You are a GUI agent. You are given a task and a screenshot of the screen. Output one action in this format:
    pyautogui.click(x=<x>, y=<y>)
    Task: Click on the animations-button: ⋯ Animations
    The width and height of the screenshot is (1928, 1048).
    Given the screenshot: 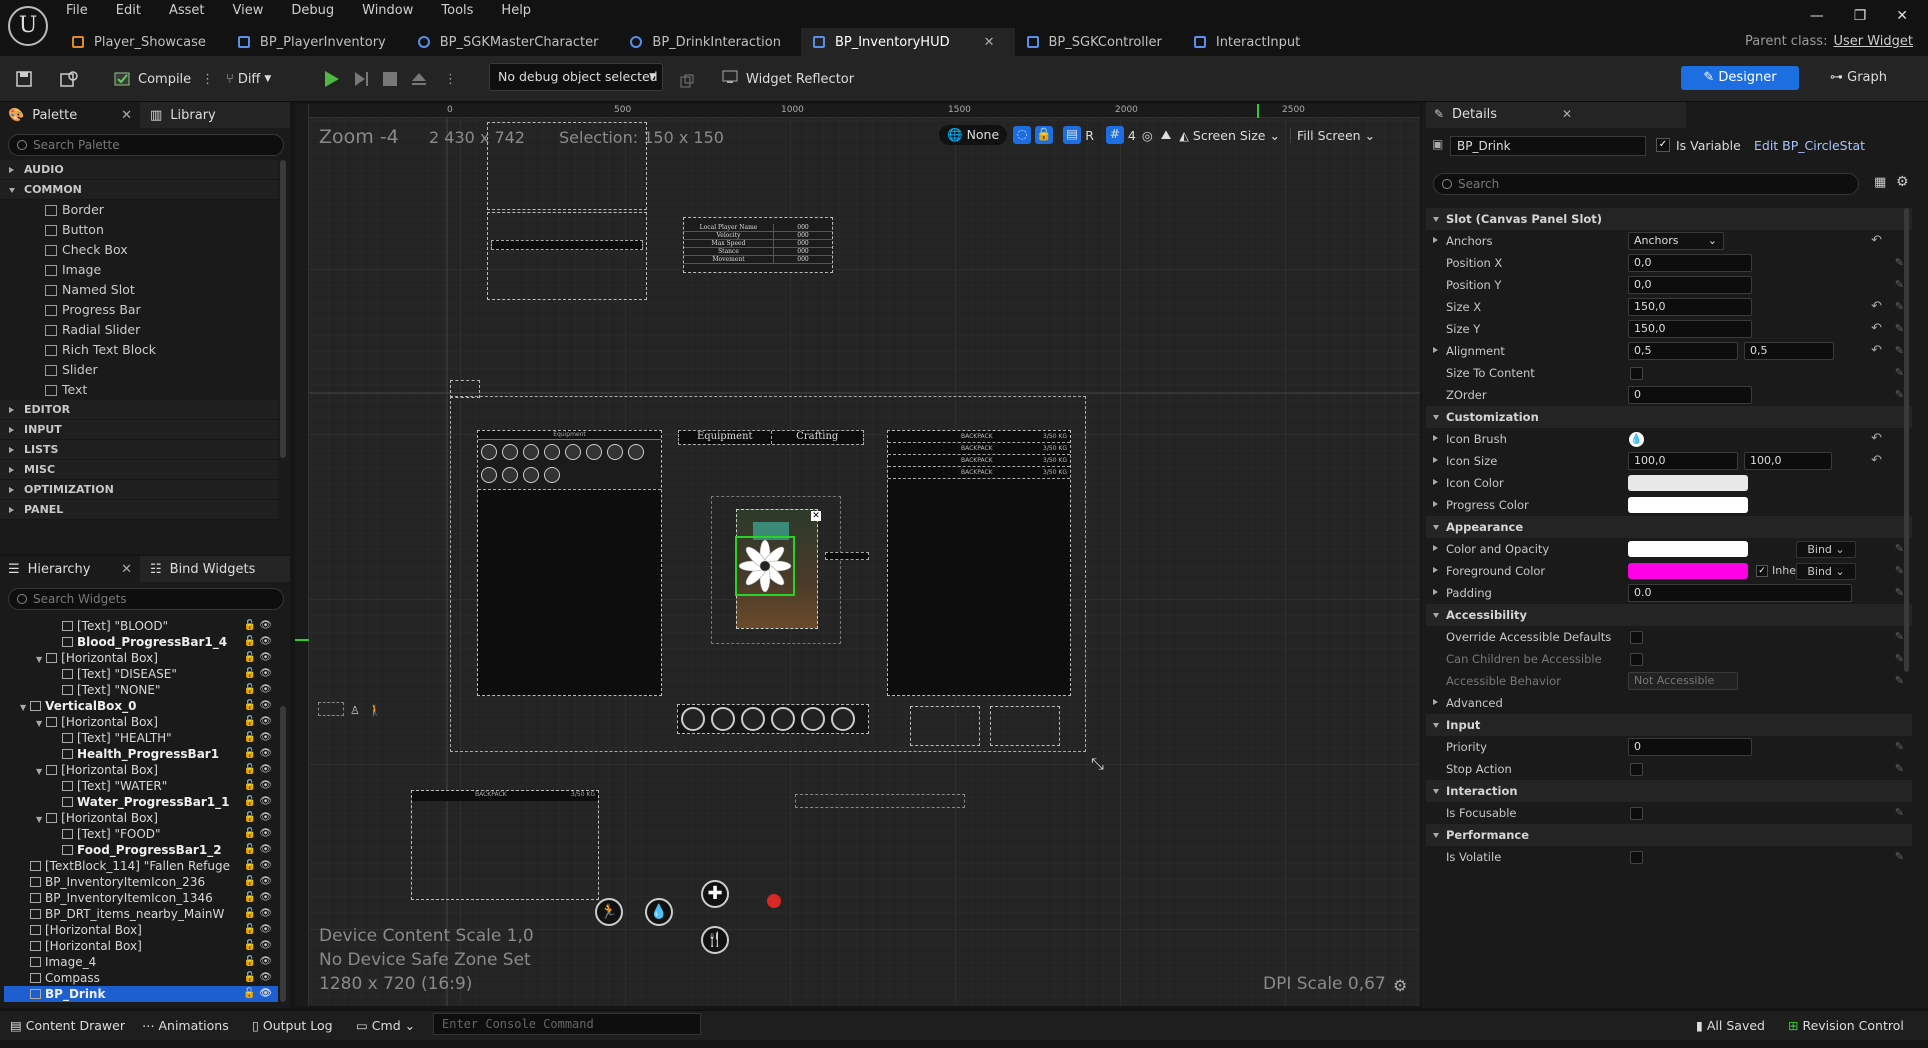 What is the action you would take?
    pyautogui.click(x=185, y=1025)
    